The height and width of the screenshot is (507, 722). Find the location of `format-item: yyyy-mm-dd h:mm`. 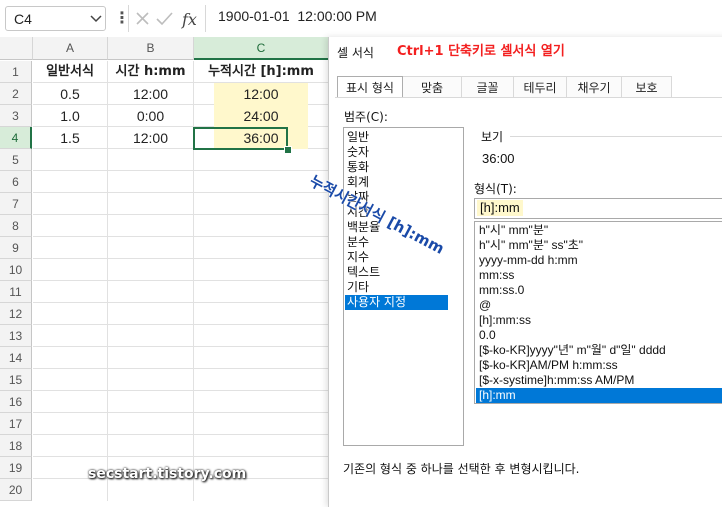

format-item: yyyy-mm-dd h:mm is located at coordinates (599, 260).